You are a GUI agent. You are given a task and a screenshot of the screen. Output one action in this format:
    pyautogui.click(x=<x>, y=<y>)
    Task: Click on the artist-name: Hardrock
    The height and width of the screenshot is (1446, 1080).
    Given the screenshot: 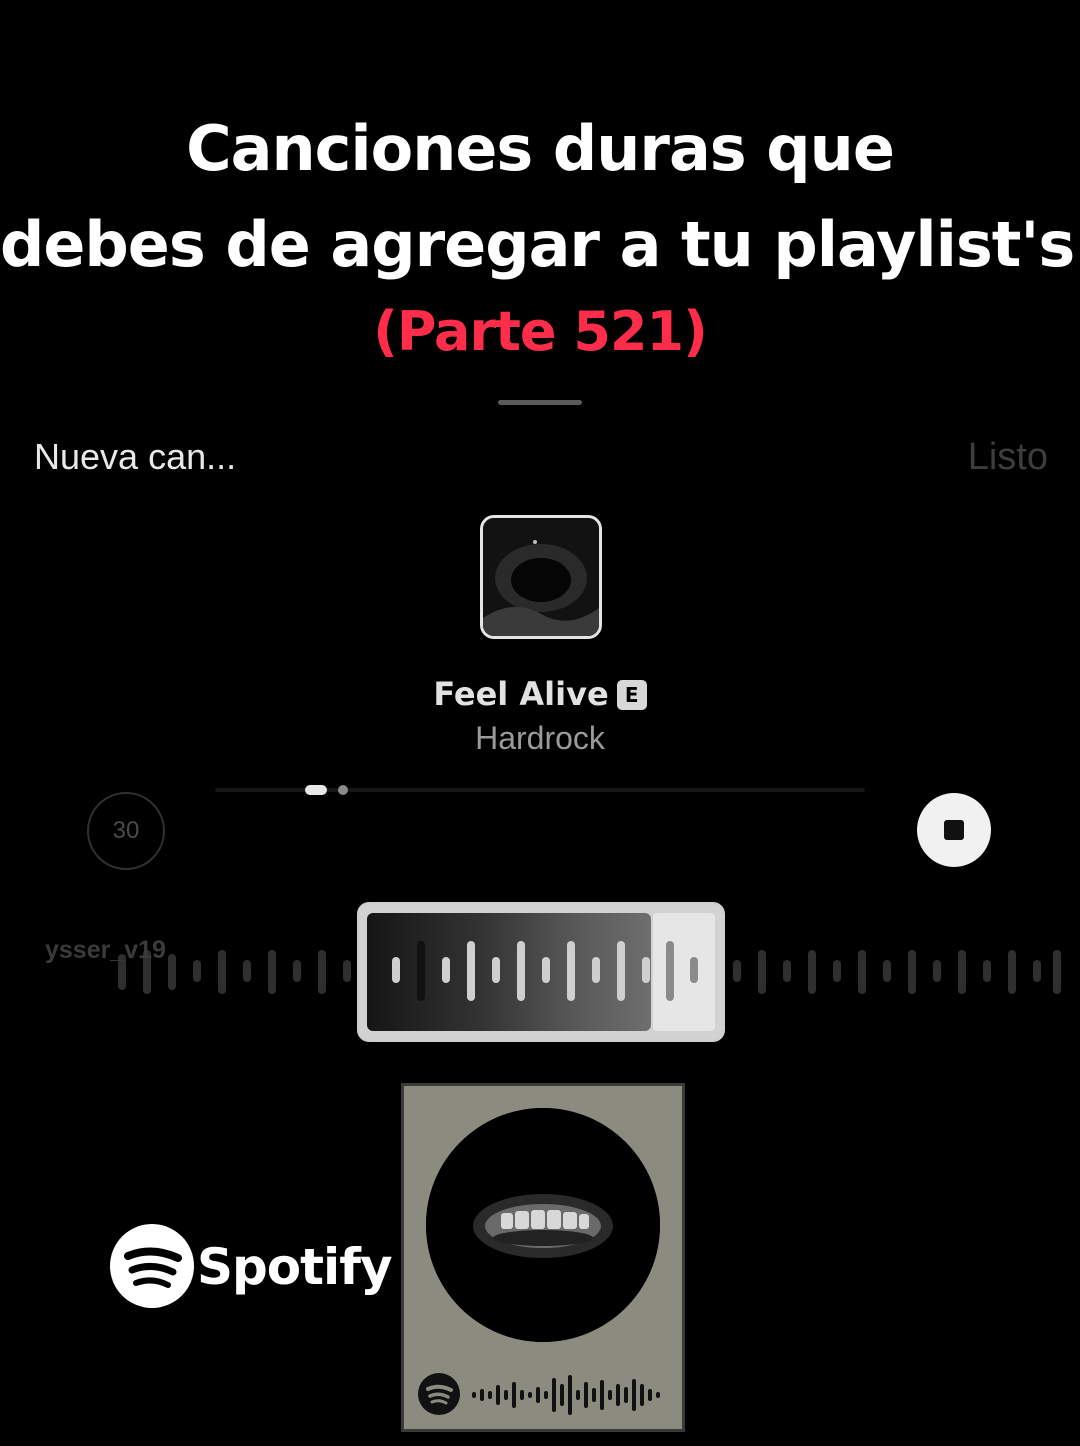 What is the action you would take?
    pyautogui.click(x=540, y=738)
    